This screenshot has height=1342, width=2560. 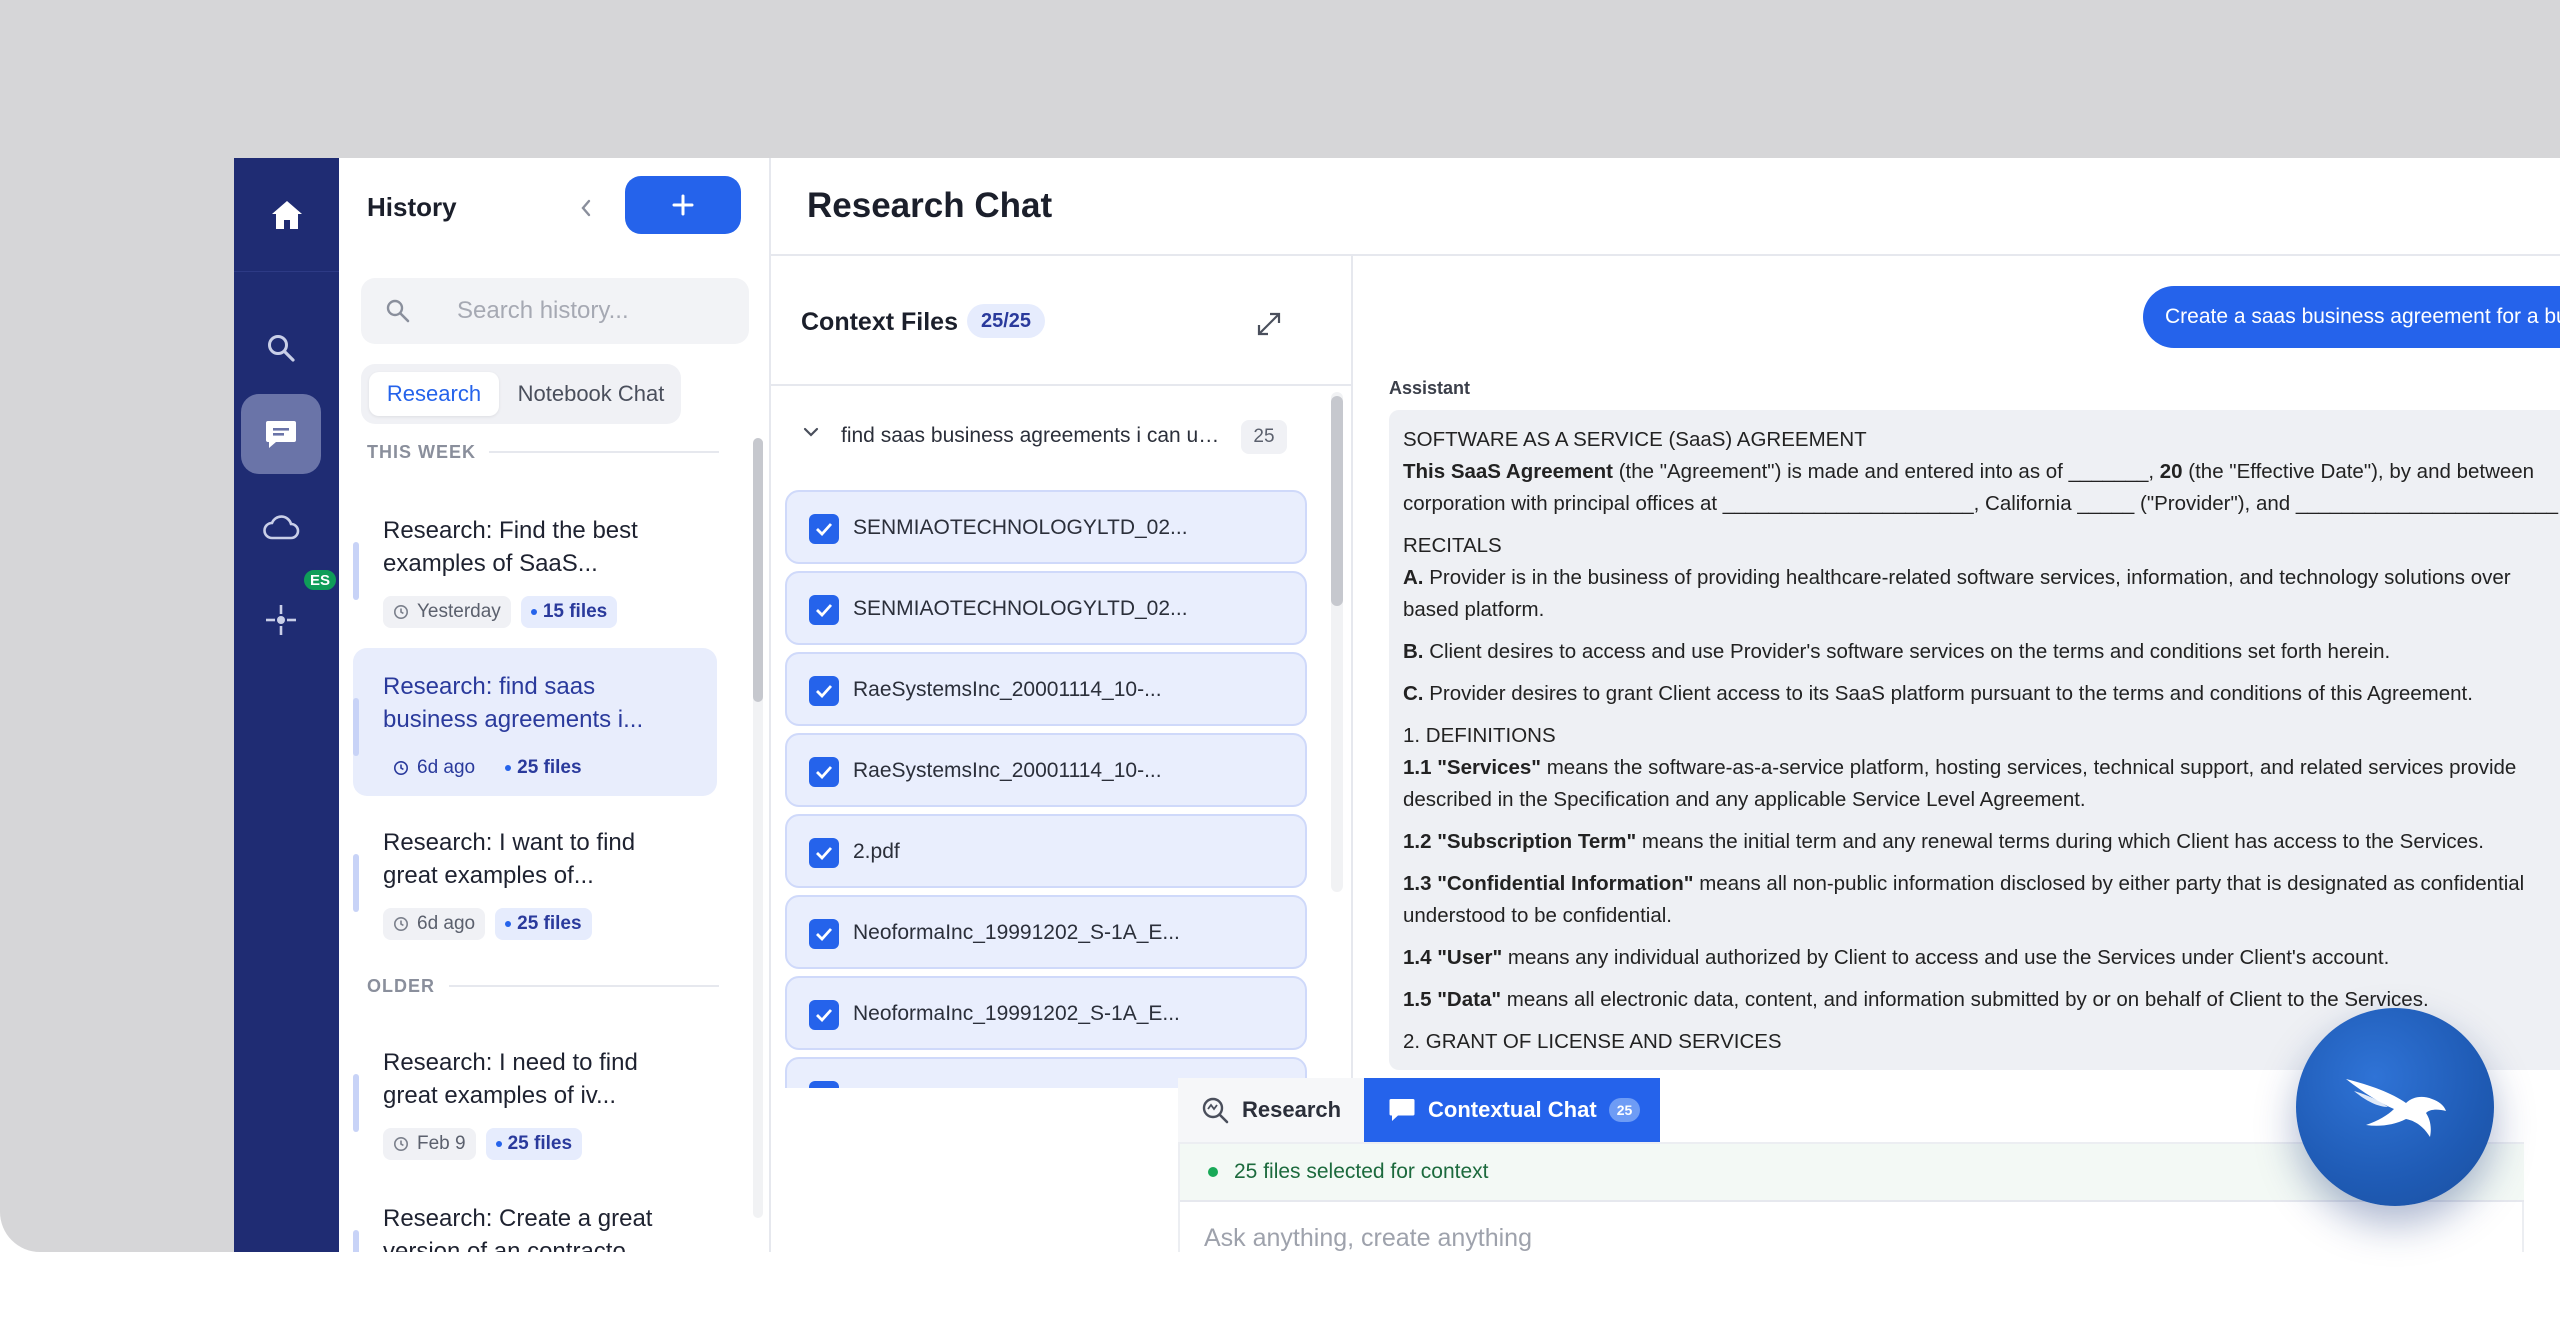 I want to click on tab-research: Research, so click(x=434, y=394).